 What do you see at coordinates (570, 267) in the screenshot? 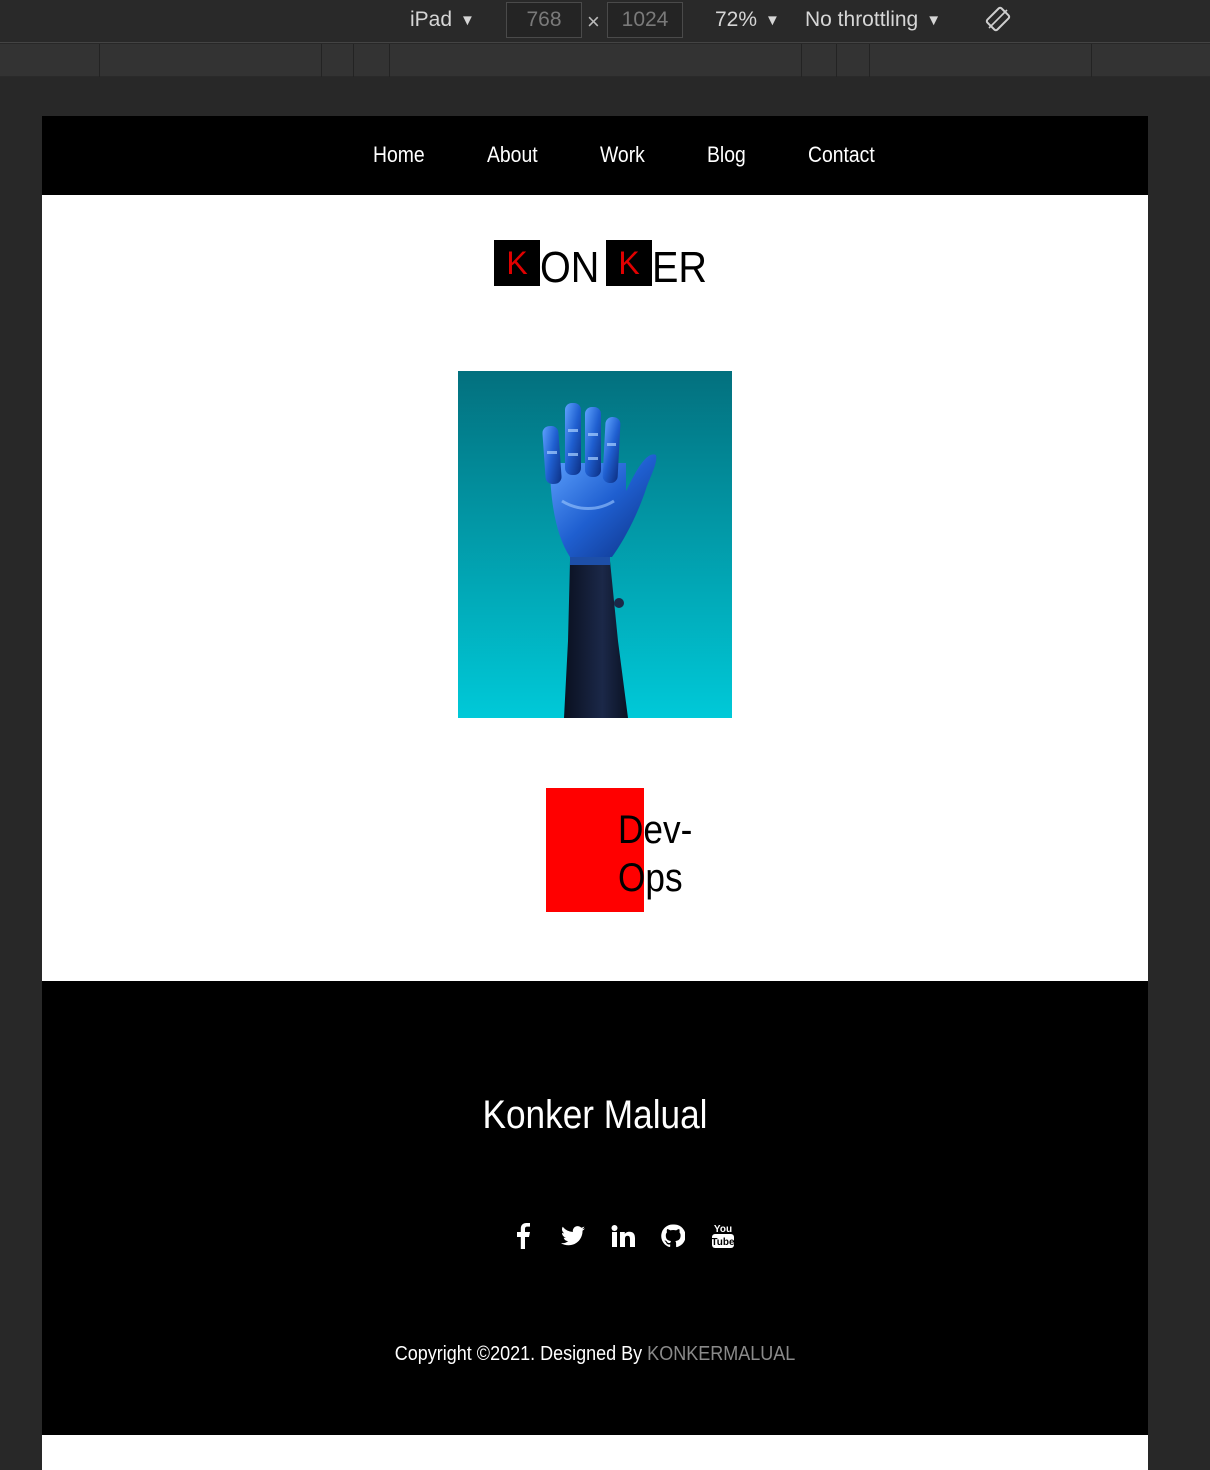
I see `logo-text: ON` at bounding box center [570, 267].